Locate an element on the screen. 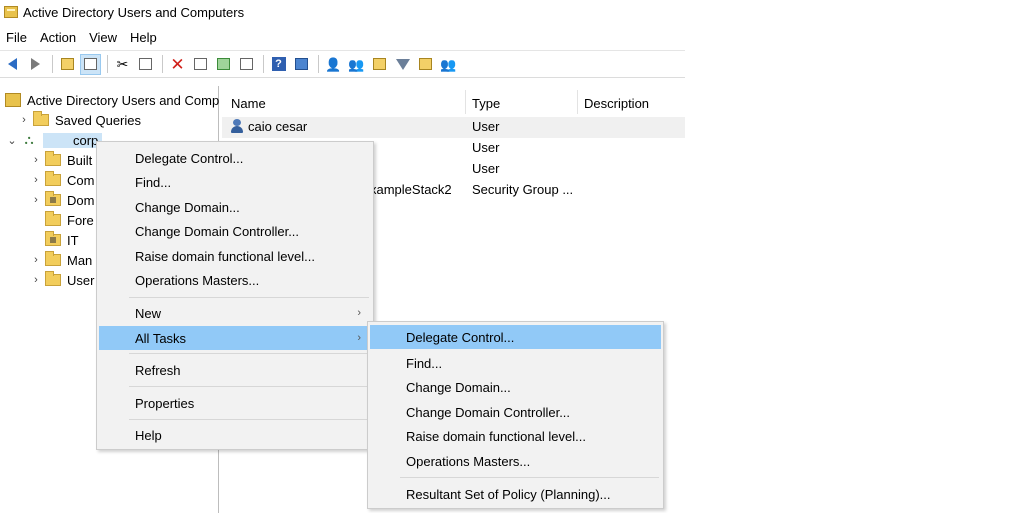 This screenshot has width=1024, height=513. table-row: caio cesar User is located at coordinates (453, 127).